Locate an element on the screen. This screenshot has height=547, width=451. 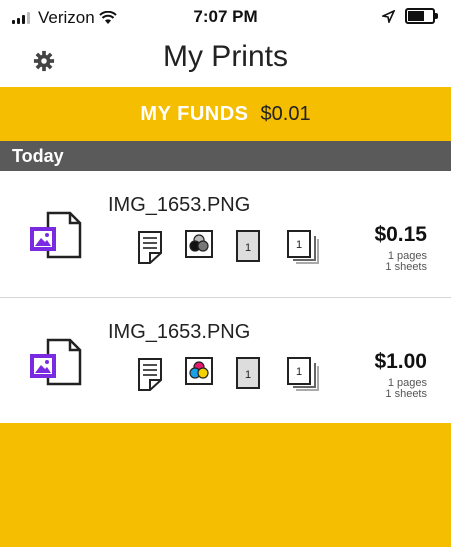
funds-label: MY FUNDS is located at coordinates (194, 113).